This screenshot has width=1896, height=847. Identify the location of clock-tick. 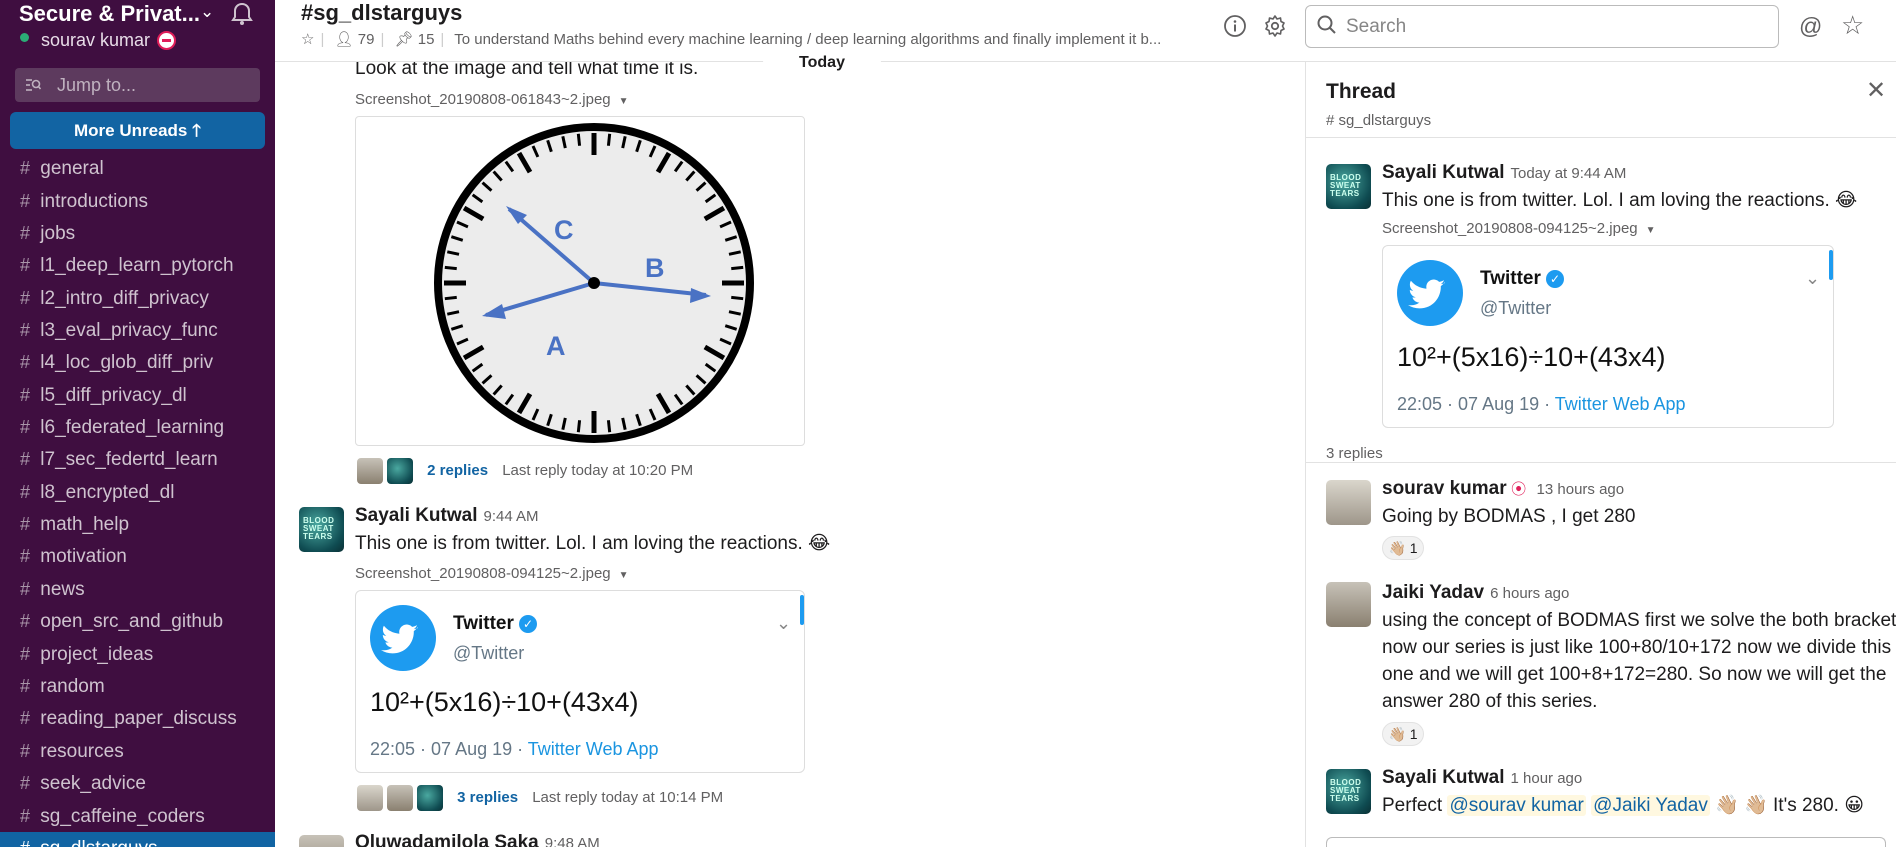
(737, 268).